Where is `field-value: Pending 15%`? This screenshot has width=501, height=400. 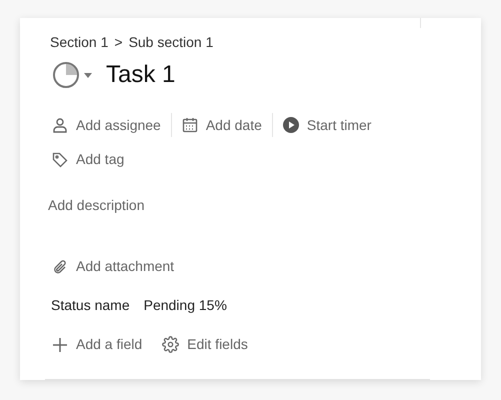 field-value: Pending 15% is located at coordinates (185, 305).